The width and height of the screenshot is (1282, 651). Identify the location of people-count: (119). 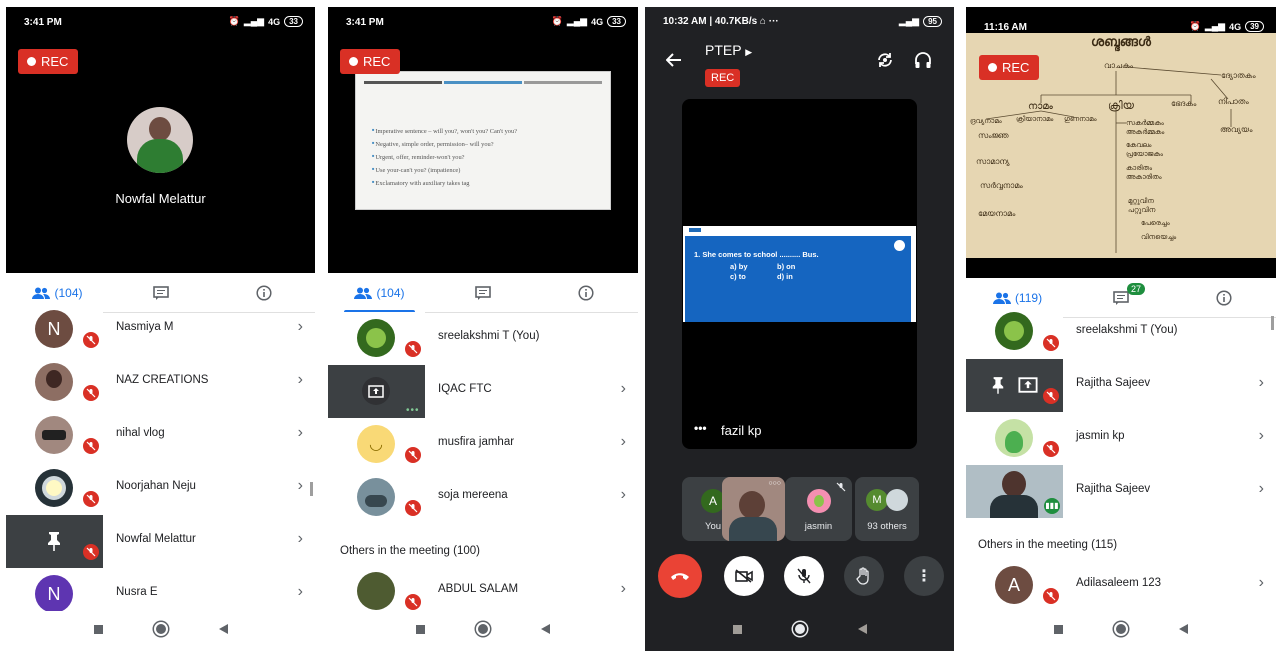
(1028, 298).